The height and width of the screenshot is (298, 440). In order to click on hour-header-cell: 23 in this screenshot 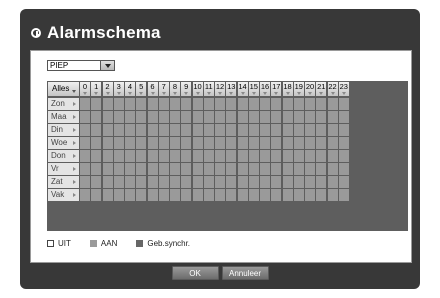, I will do `click(343, 89)`.